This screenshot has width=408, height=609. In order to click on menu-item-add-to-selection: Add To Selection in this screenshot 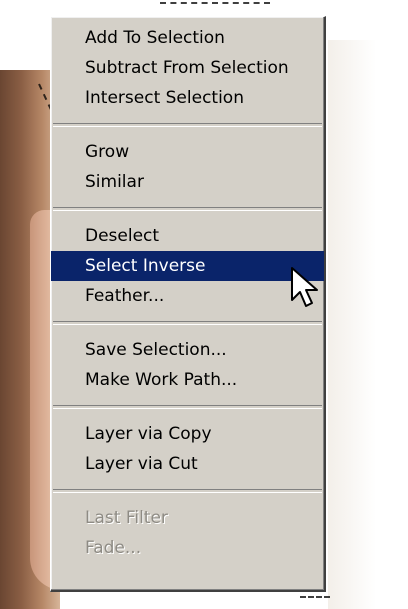, I will do `click(187, 38)`.